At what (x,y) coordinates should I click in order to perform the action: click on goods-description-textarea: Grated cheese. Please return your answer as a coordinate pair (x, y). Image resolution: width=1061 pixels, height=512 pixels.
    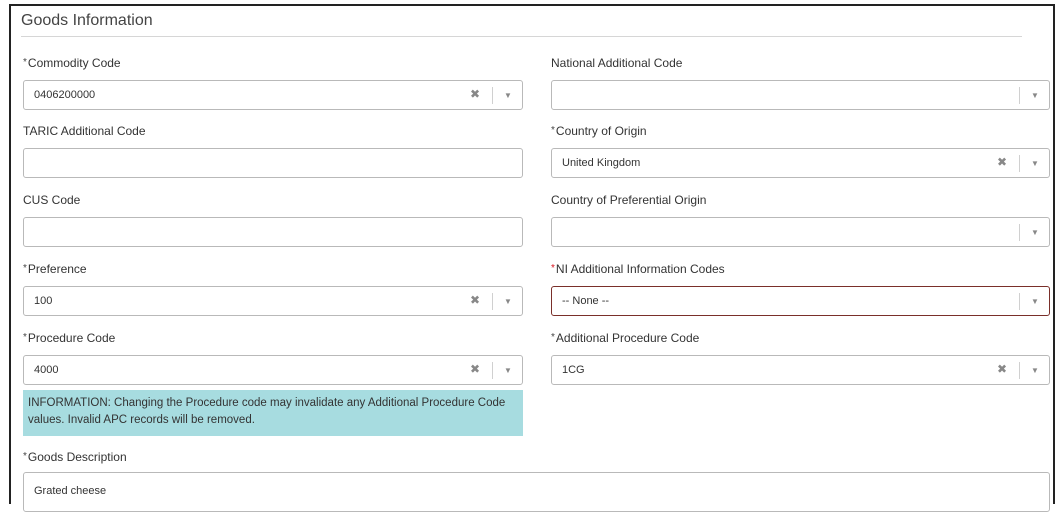
    Looking at the image, I should click on (536, 492).